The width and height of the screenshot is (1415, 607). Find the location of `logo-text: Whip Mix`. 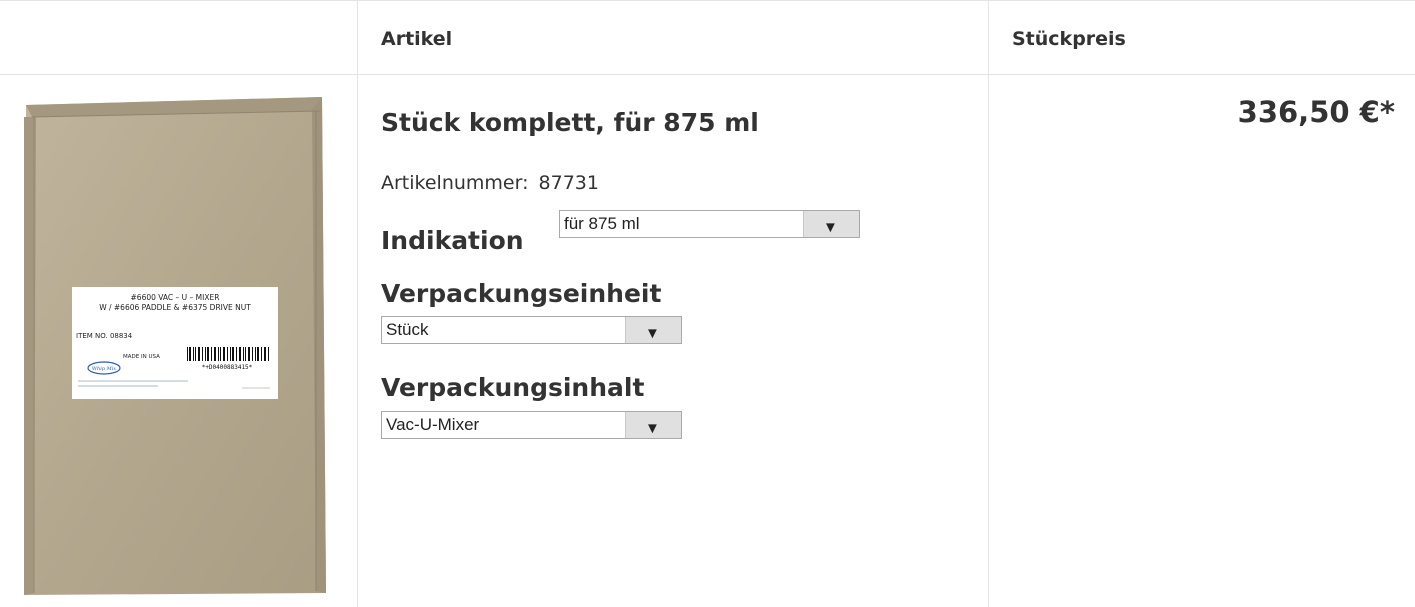

logo-text: Whip Mix is located at coordinates (104, 369).